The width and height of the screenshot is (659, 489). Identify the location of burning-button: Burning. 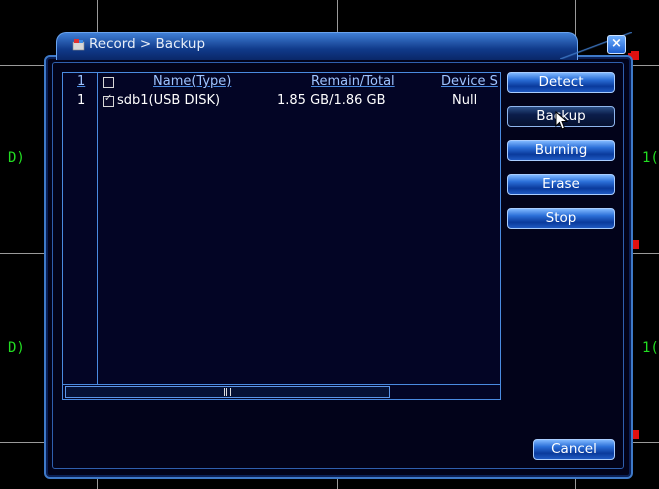
(561, 150).